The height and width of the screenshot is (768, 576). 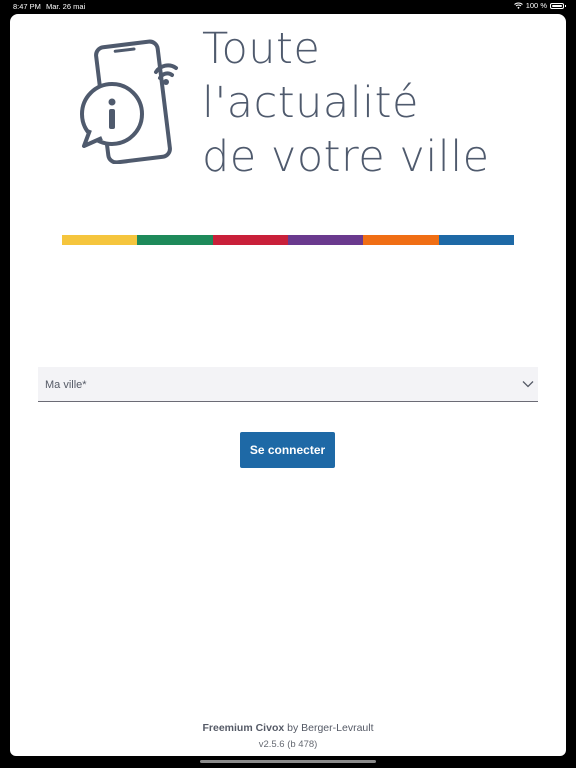 What do you see at coordinates (536, 5) in the screenshot?
I see `battery-percentage: 100 %` at bounding box center [536, 5].